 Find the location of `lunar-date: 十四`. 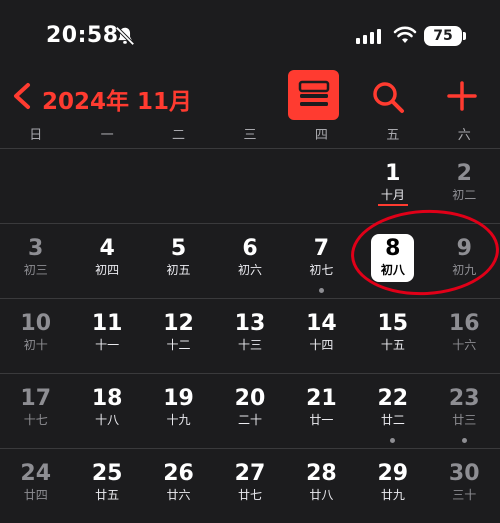

lunar-date: 十四 is located at coordinates (321, 345).